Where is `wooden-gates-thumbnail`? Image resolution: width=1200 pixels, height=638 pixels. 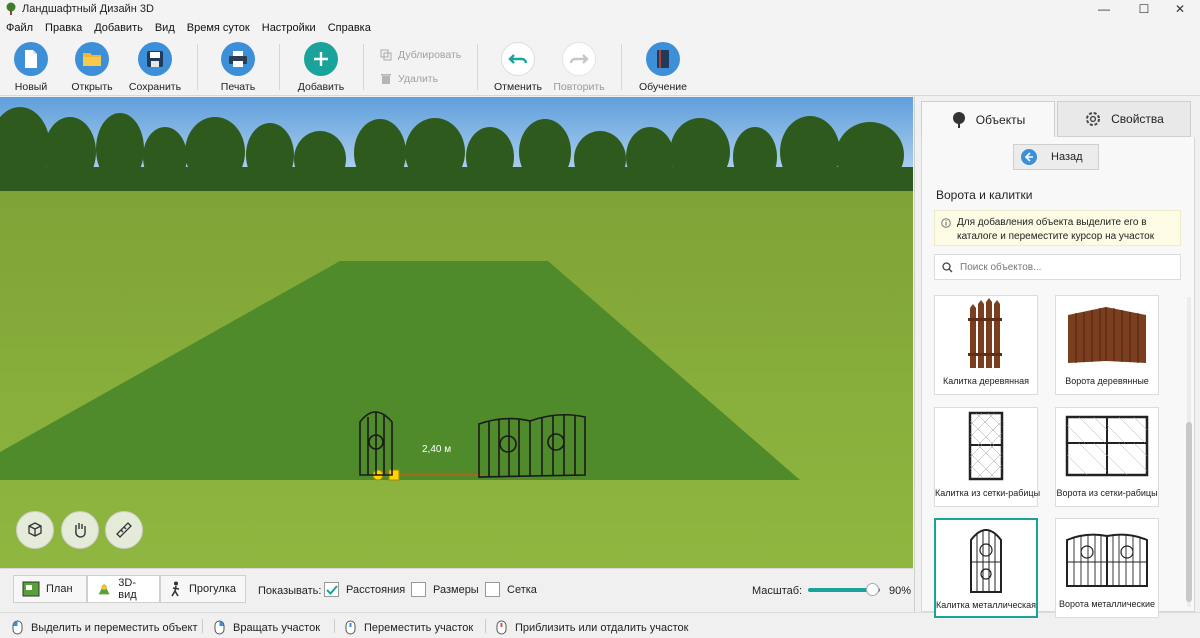
wooden-gates-thumbnail is located at coordinates (1107, 334).